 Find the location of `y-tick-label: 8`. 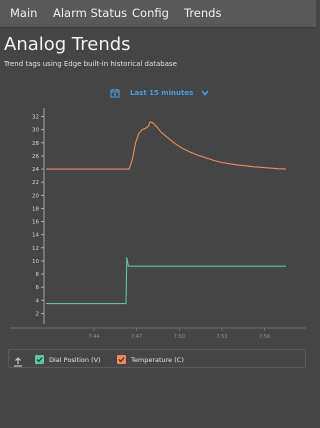

y-tick-label: 8 is located at coordinates (38, 275).